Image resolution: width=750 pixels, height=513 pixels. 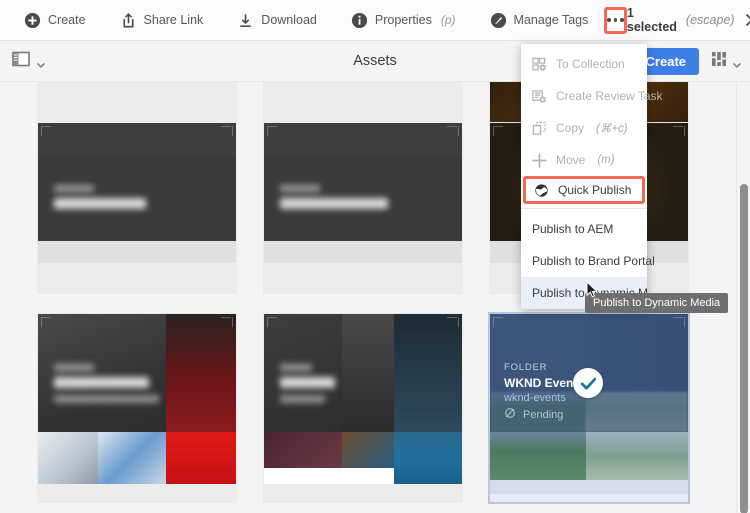 I want to click on more-options-icon, so click(x=615, y=20).